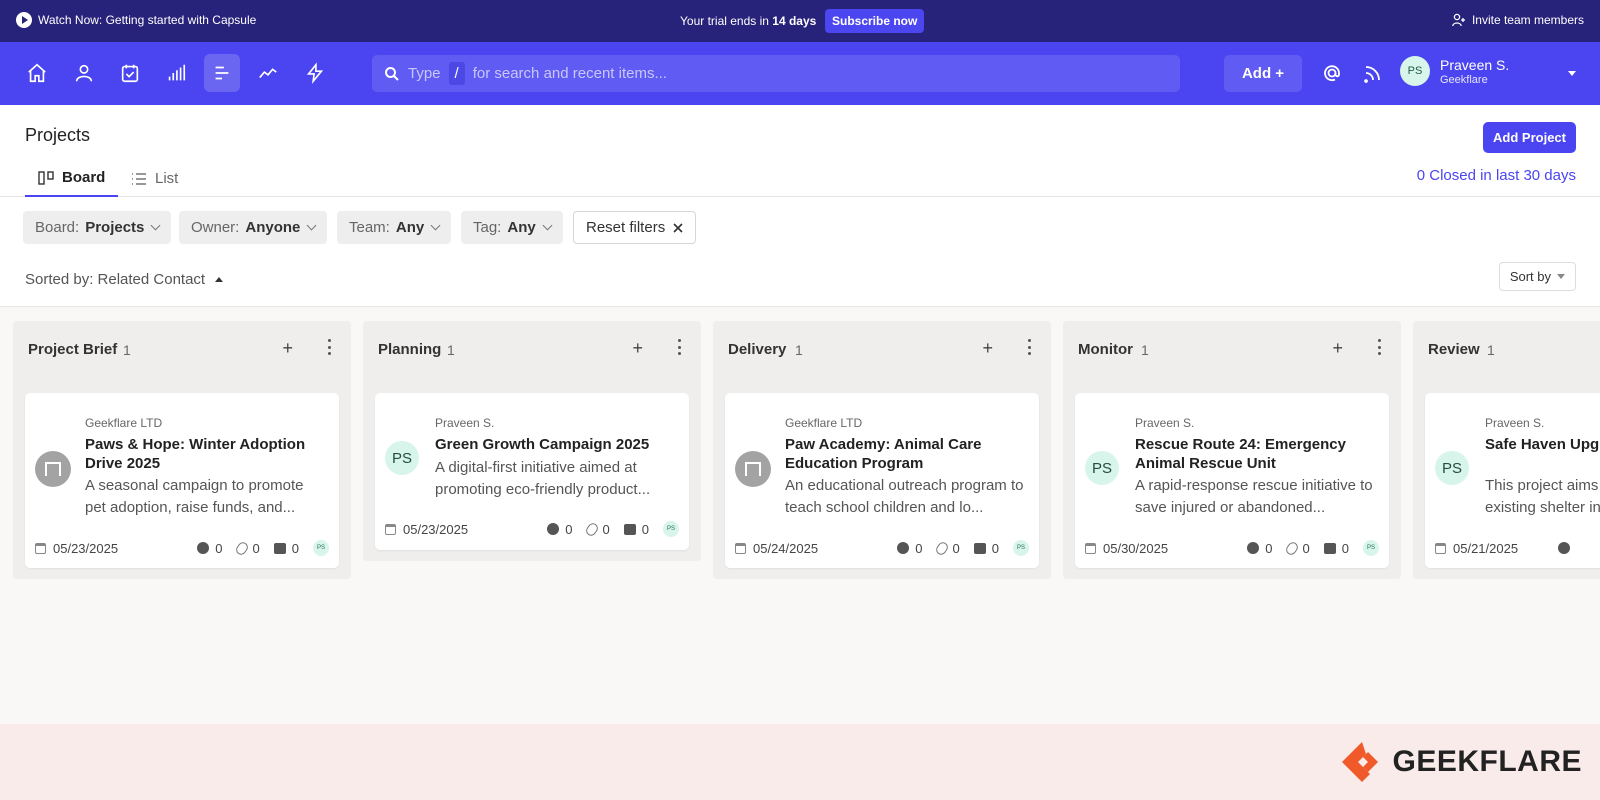  I want to click on card-footer: 05/24/2025 0 0 0 PS, so click(882, 548).